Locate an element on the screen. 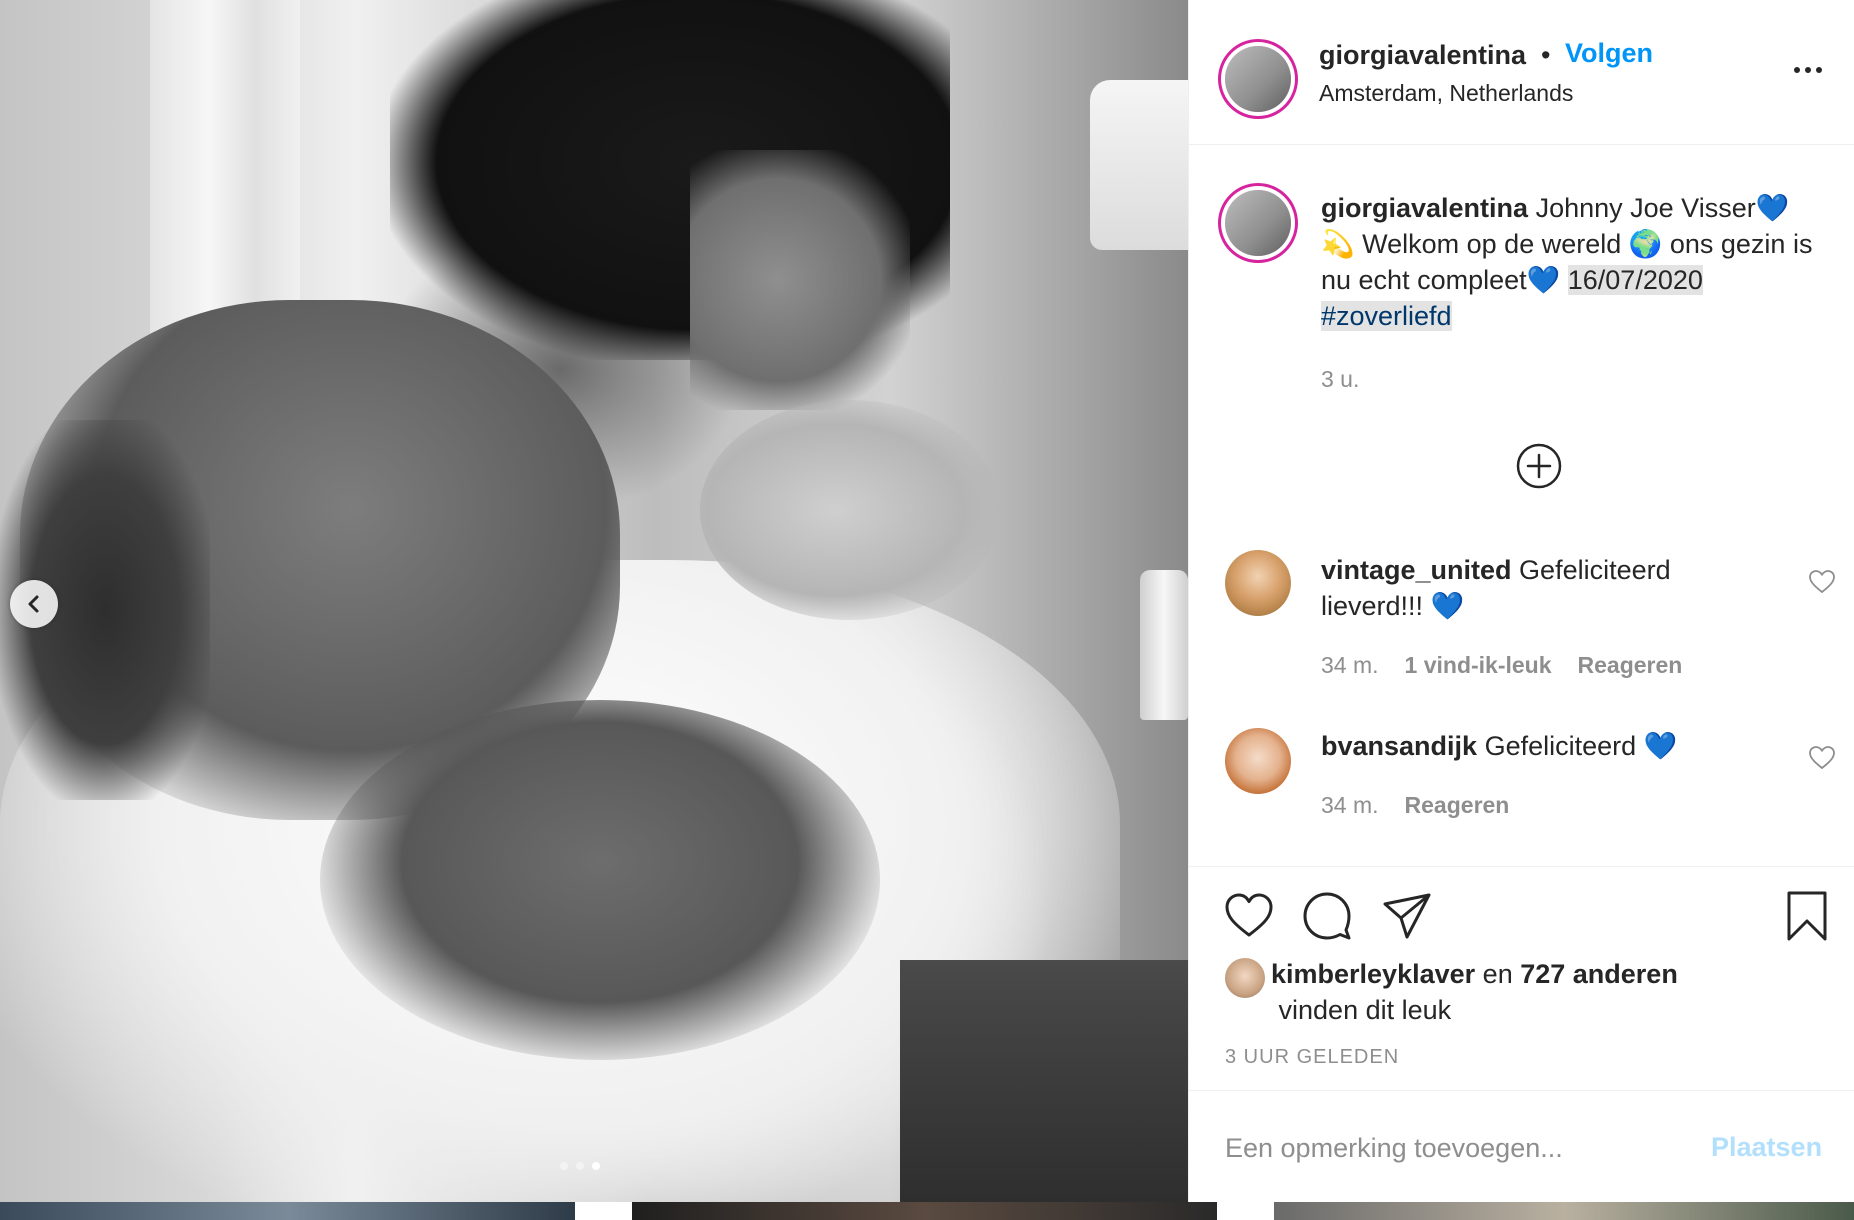 This screenshot has height=1220, width=1854. background-thumbnail-strip is located at coordinates (927, 1211).